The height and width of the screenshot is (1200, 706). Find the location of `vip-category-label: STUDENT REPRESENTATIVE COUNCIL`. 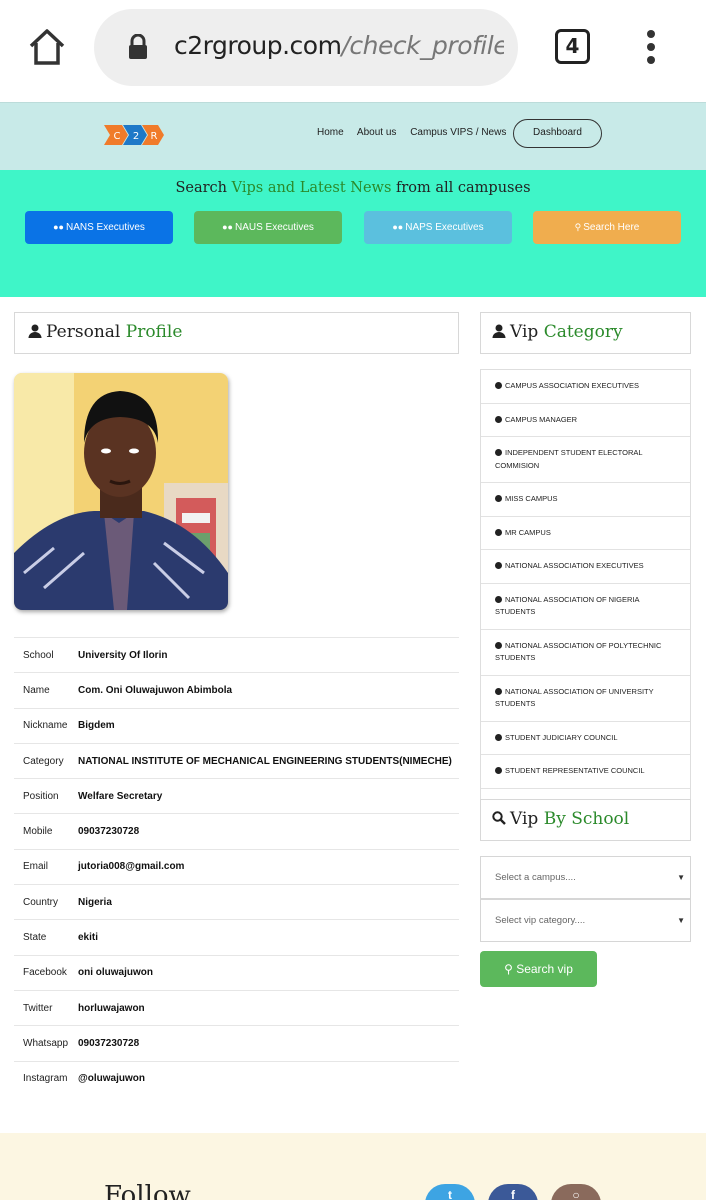

vip-category-label: STUDENT REPRESENTATIVE COUNCIL is located at coordinates (575, 770).